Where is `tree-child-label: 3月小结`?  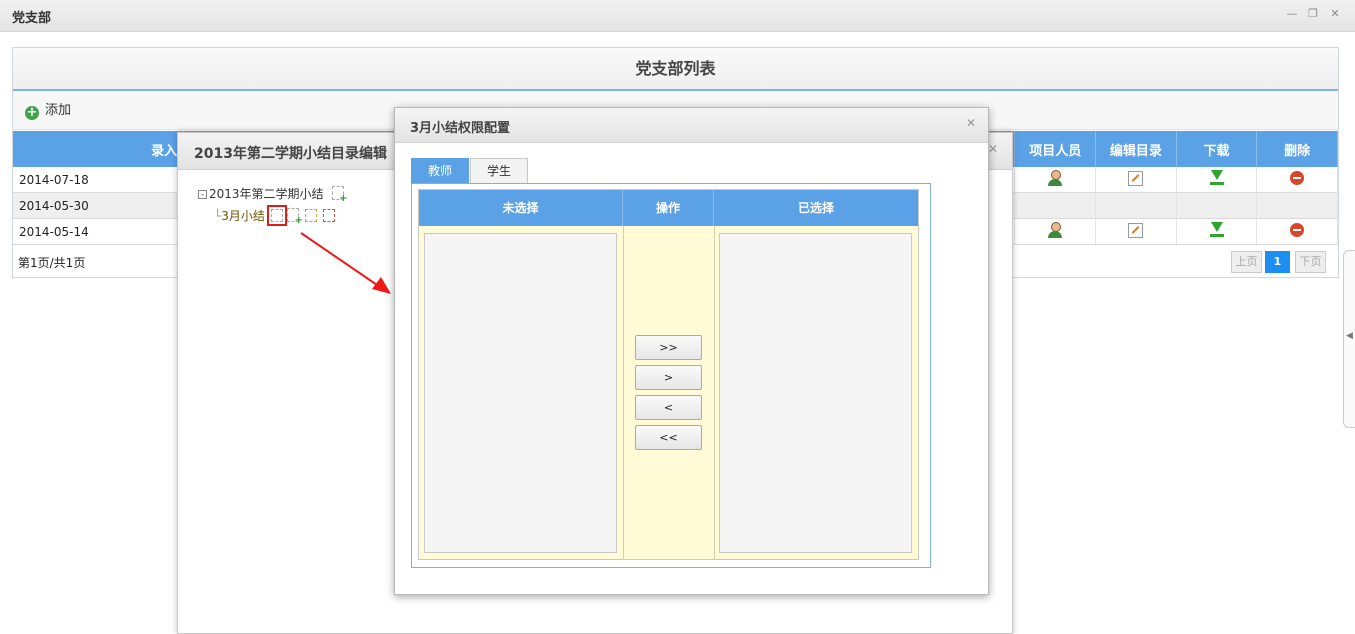 tree-child-label: 3月小结 is located at coordinates (243, 216).